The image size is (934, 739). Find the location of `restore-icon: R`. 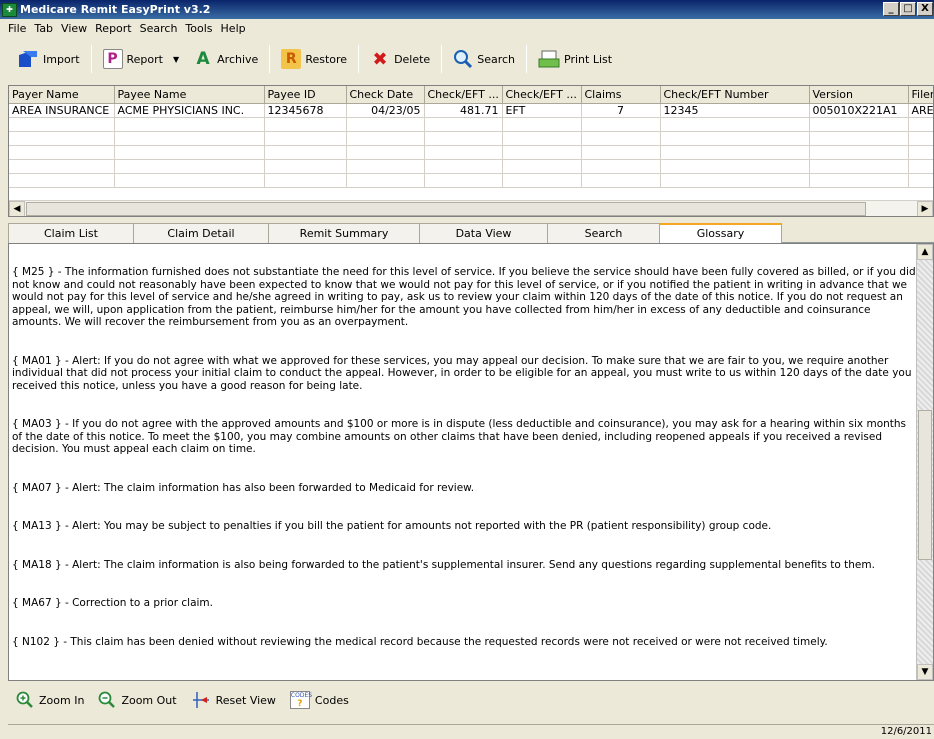

restore-icon: R is located at coordinates (291, 59).